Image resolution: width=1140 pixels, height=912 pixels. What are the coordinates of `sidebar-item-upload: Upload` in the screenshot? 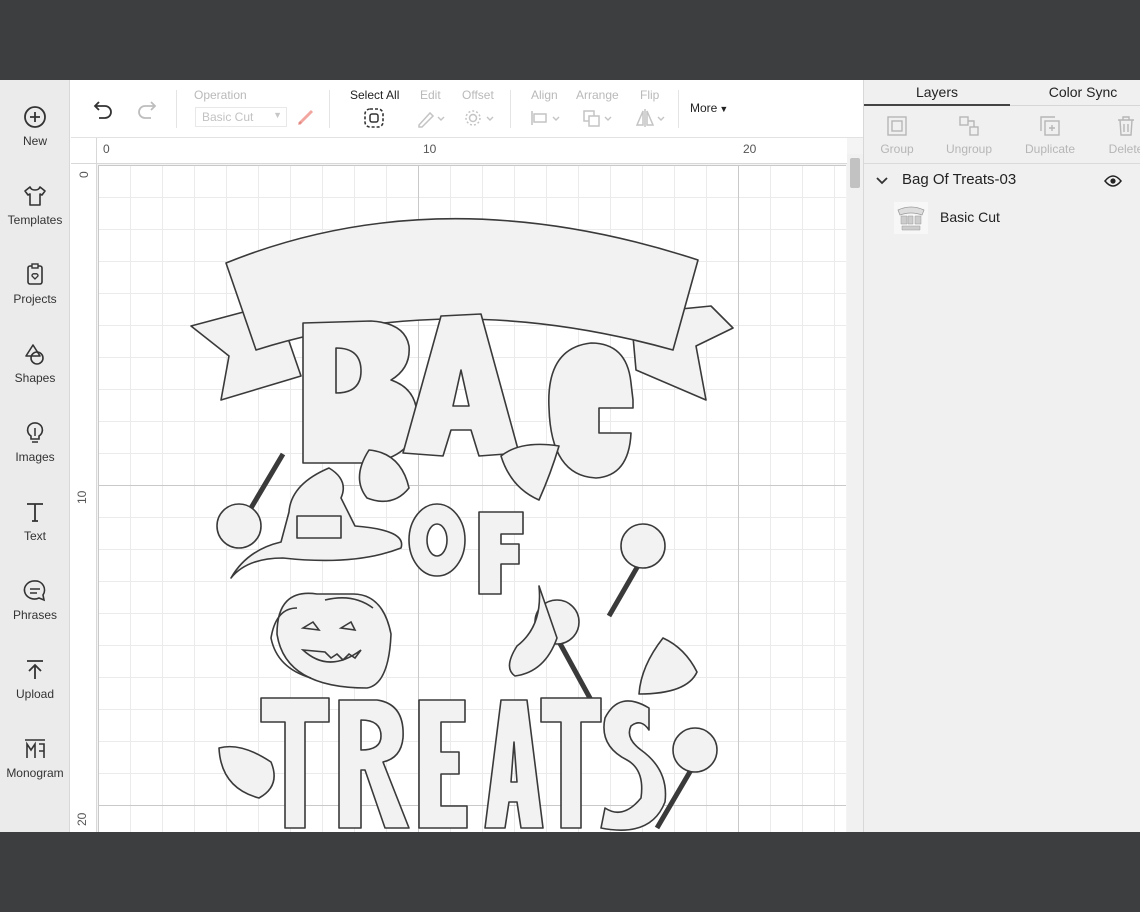 It's located at (35, 678).